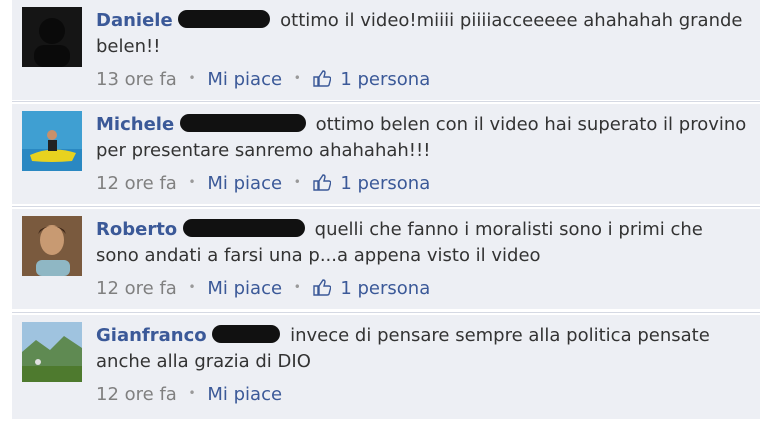 This screenshot has width=767, height=423. What do you see at coordinates (134, 20) in the screenshot?
I see `comment-author: Daniele` at bounding box center [134, 20].